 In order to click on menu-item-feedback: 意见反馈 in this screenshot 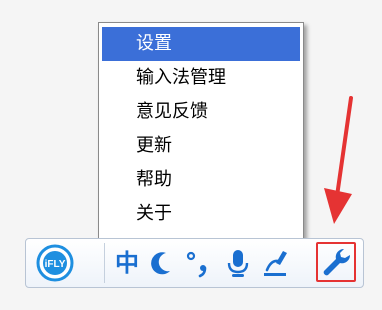, I will do `click(201, 112)`.